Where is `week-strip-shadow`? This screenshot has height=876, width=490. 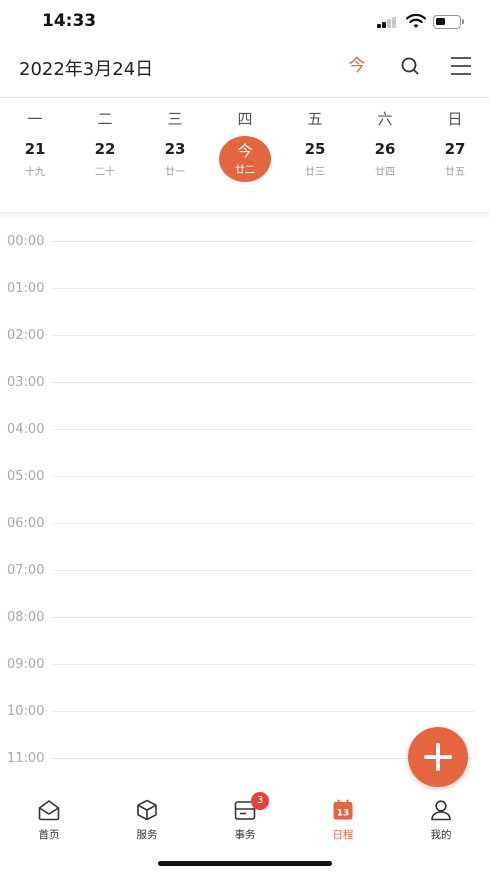 week-strip-shadow is located at coordinates (245, 216).